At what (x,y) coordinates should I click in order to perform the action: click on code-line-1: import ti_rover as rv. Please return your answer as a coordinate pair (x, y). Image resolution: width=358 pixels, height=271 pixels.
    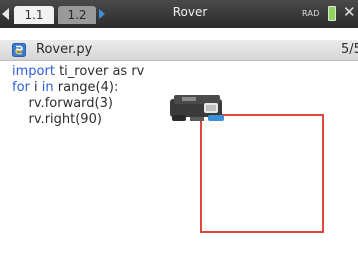
    Looking at the image, I should click on (78, 72).